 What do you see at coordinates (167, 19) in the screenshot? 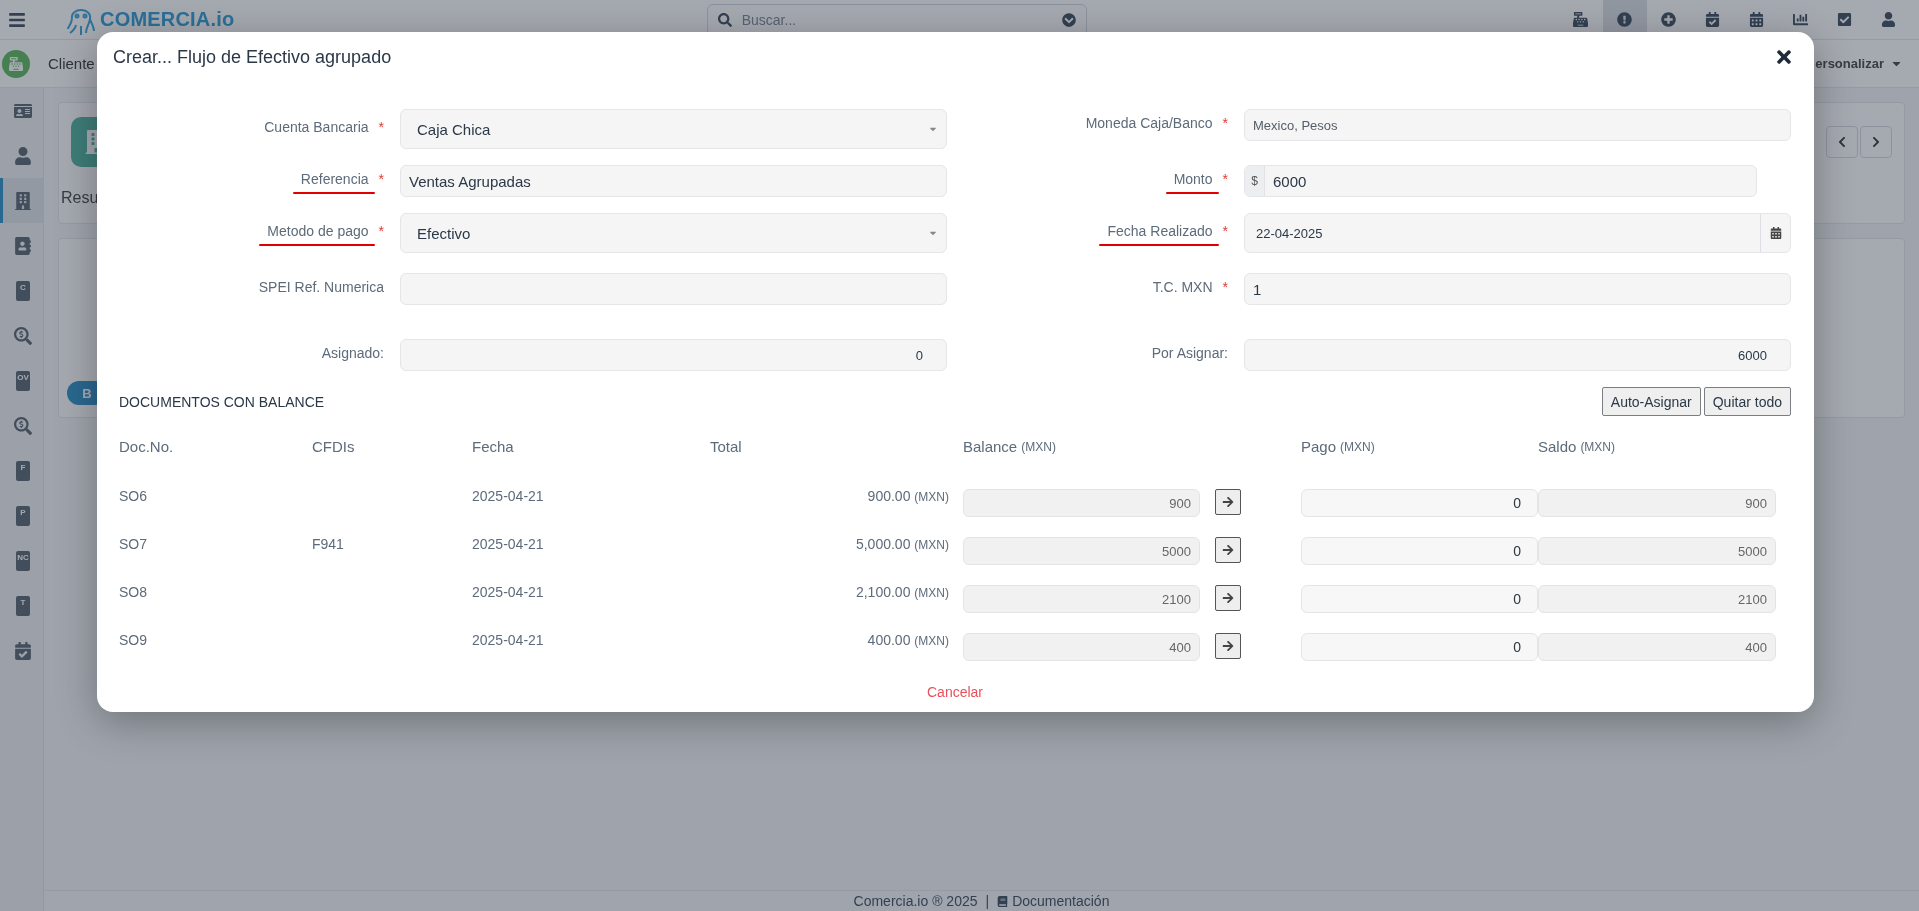
I see `logo-text: COMERCIA.io` at bounding box center [167, 19].